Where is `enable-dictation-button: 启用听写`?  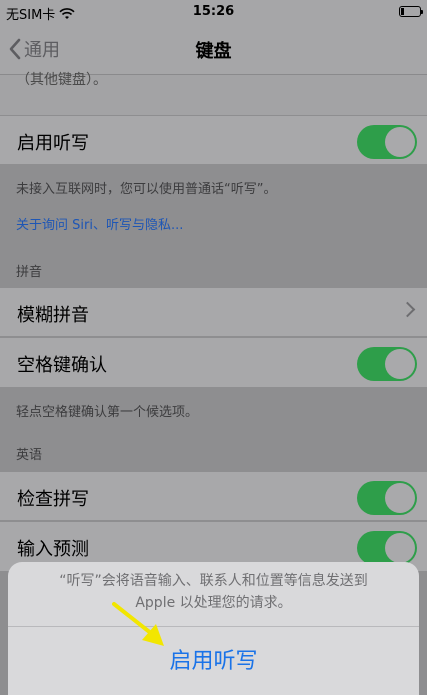 enable-dictation-button: 启用听写 is located at coordinates (213, 659).